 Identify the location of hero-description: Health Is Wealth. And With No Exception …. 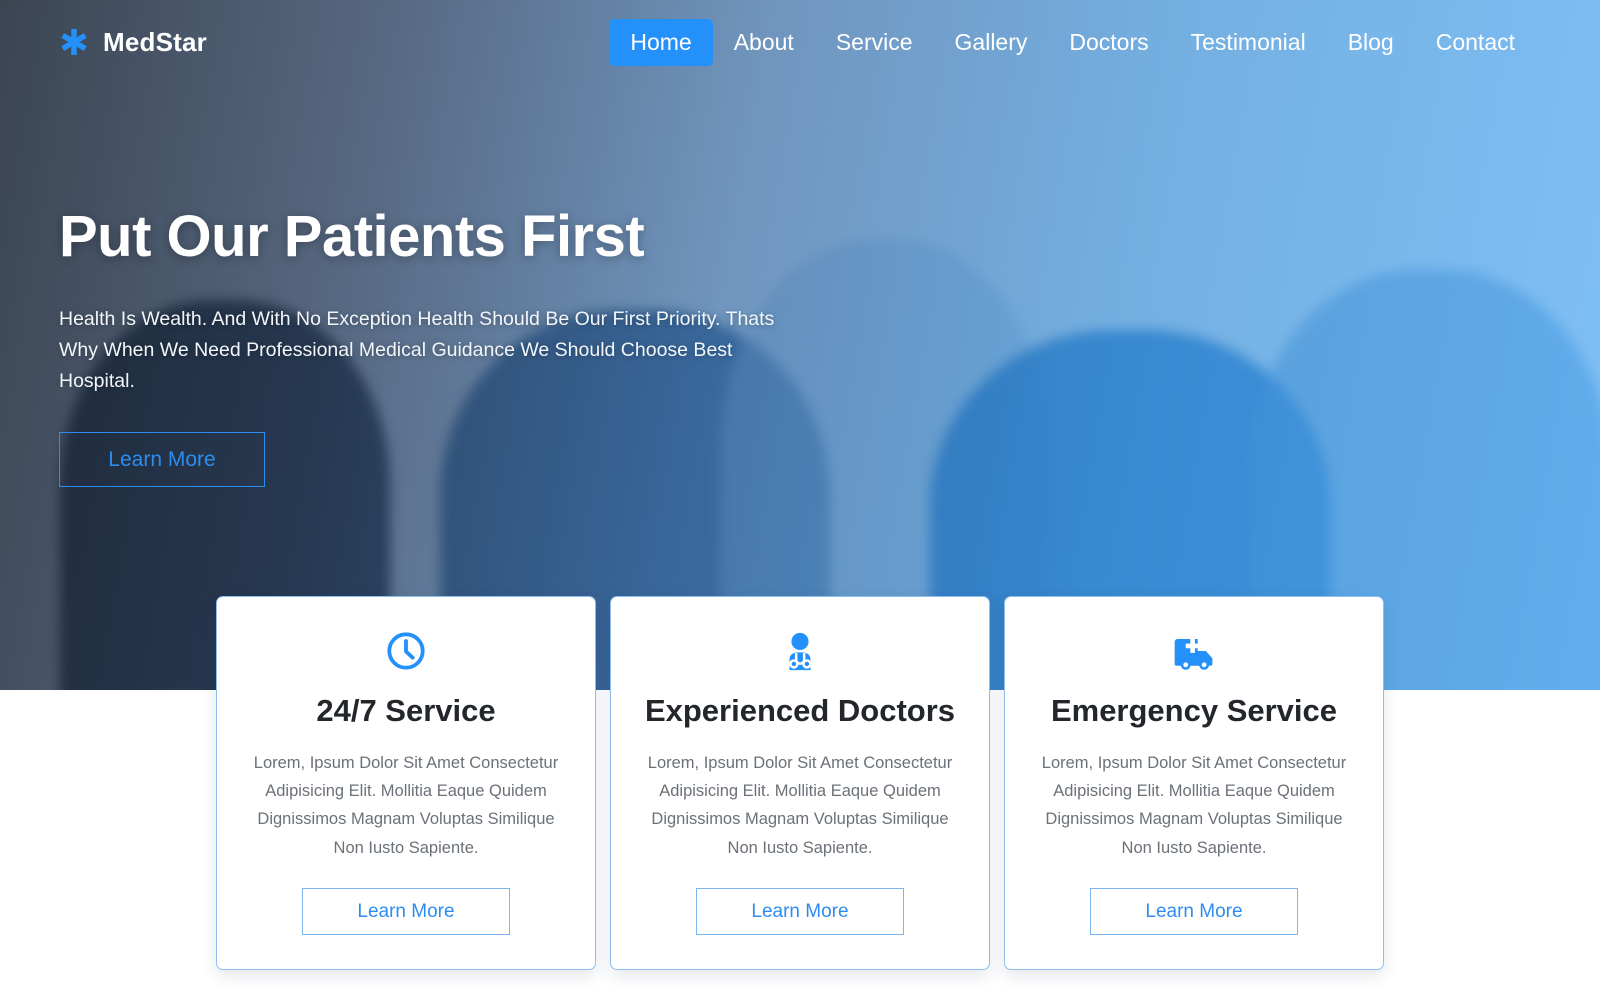
(417, 349).